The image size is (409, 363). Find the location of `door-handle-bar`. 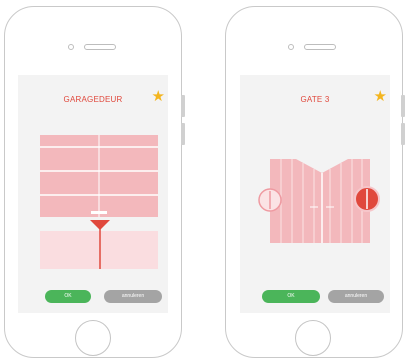

door-handle-bar is located at coordinates (99, 212).